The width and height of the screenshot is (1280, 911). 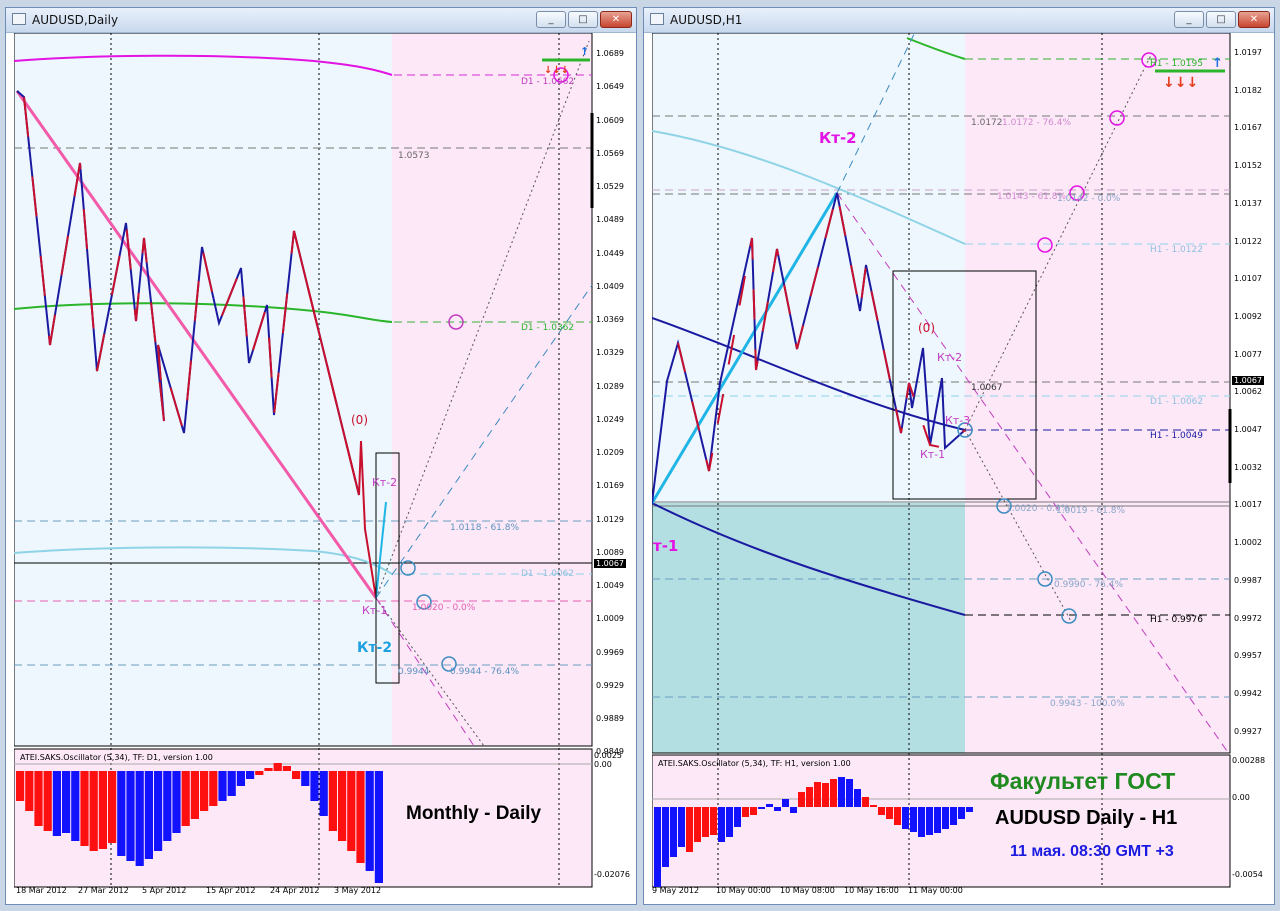 What do you see at coordinates (1248, 52) in the screenshot?
I see `price-axis-label: 1.0197` at bounding box center [1248, 52].